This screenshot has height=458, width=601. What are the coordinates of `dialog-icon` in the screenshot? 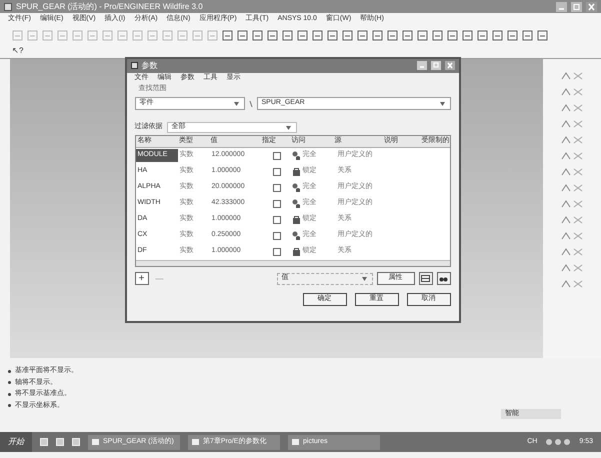 It's located at (134, 65).